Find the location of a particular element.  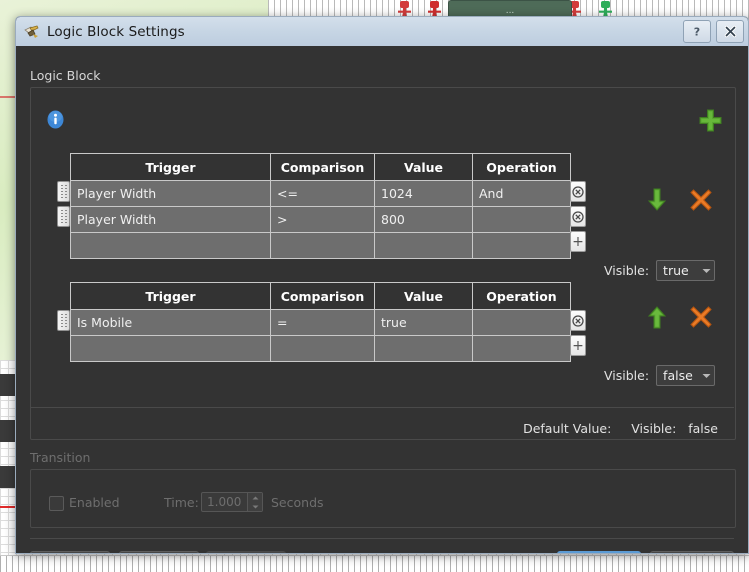

transition-time-value: 1.000 is located at coordinates (224, 502).